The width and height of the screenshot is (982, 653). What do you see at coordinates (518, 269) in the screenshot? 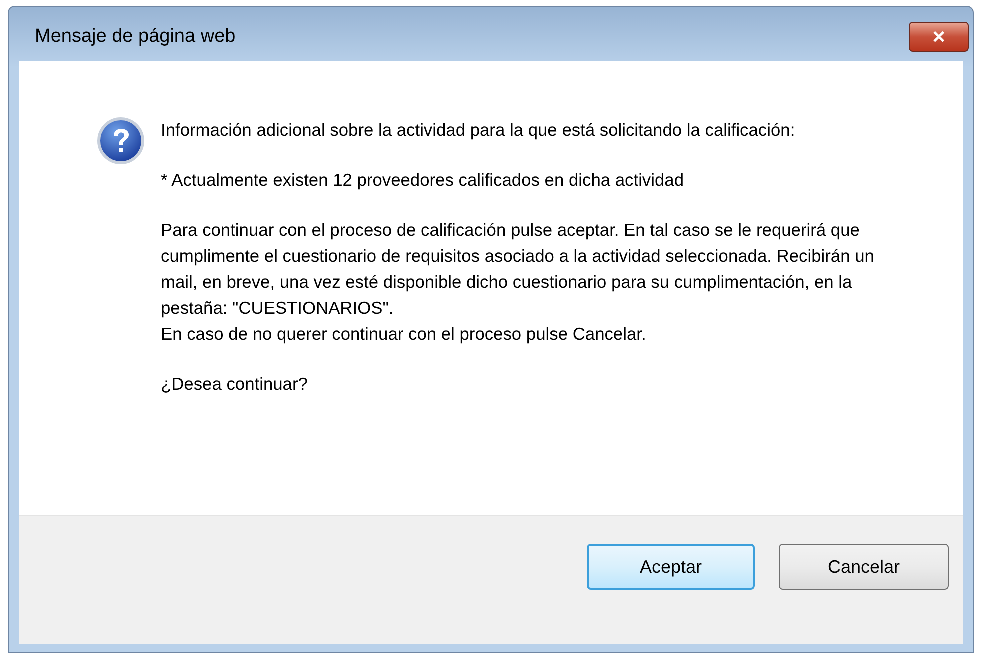
I see `message-text: Para continuar con el proceso de calificación pulse aceptar. En tal caso se le requerirá que cumplimente el cuestionario de requisitos asociado a la actividad seleccionada. Recibirán un mail, en breve, una vez esté disponible dicho cuestionario para su cumplimentación, en la pestaña: "CUESTIONARIOS".` at bounding box center [518, 269].